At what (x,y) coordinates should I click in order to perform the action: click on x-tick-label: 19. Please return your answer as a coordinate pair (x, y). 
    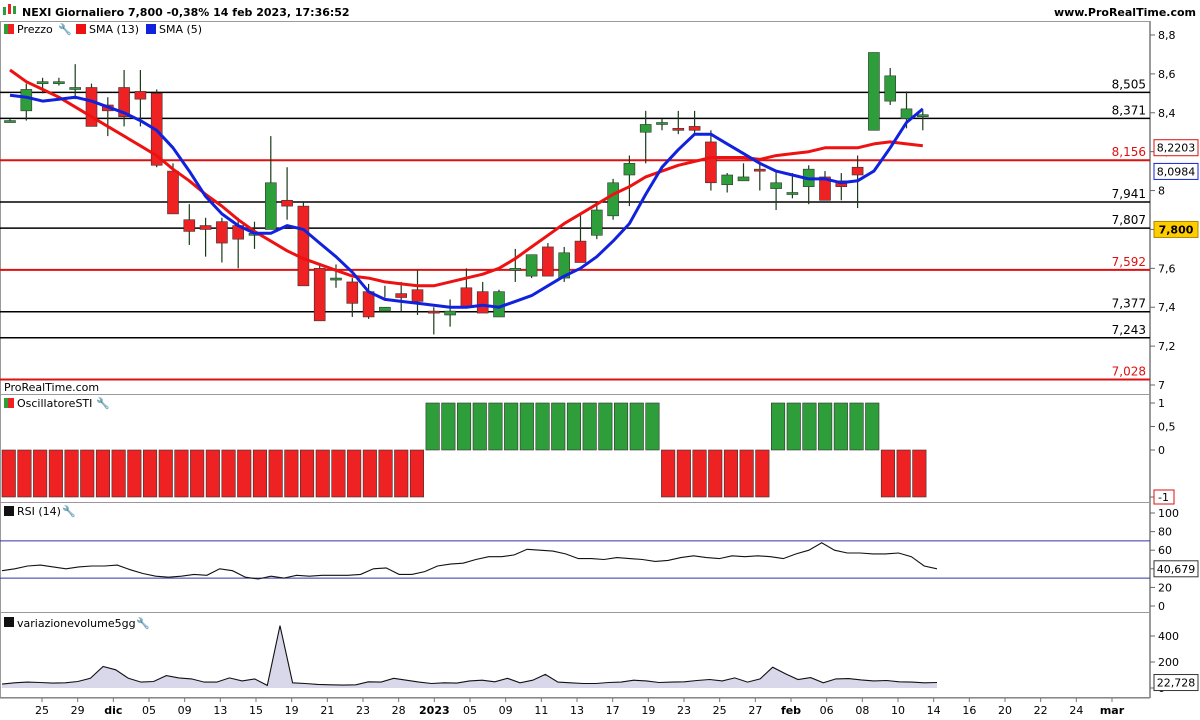
    Looking at the image, I should click on (292, 710).